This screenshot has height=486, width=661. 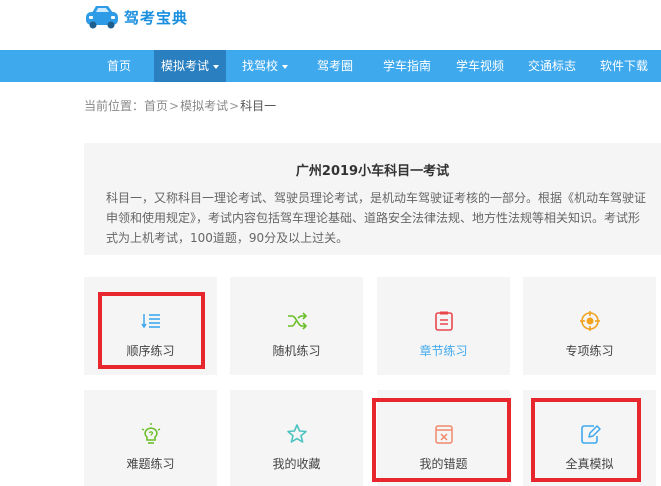 What do you see at coordinates (589, 321) in the screenshot?
I see `target-icon` at bounding box center [589, 321].